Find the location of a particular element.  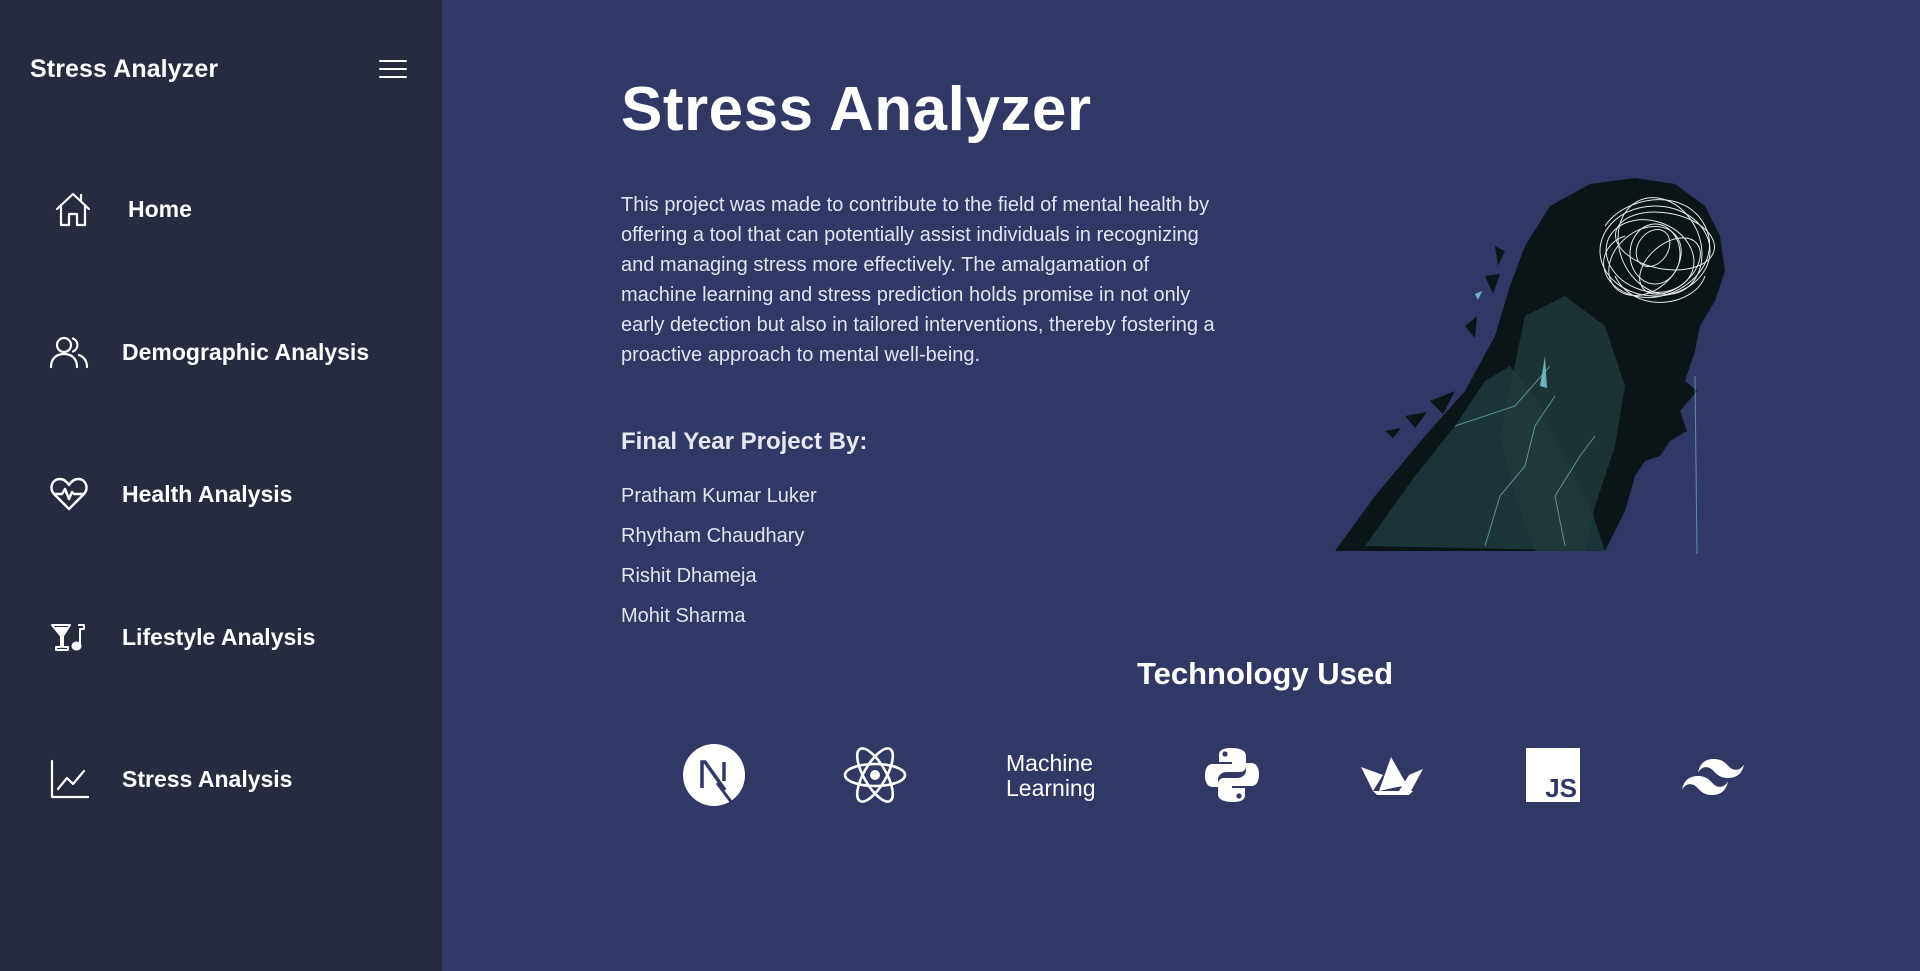

sidebar-item-label: Lifestyle Analysis is located at coordinates (219, 636).